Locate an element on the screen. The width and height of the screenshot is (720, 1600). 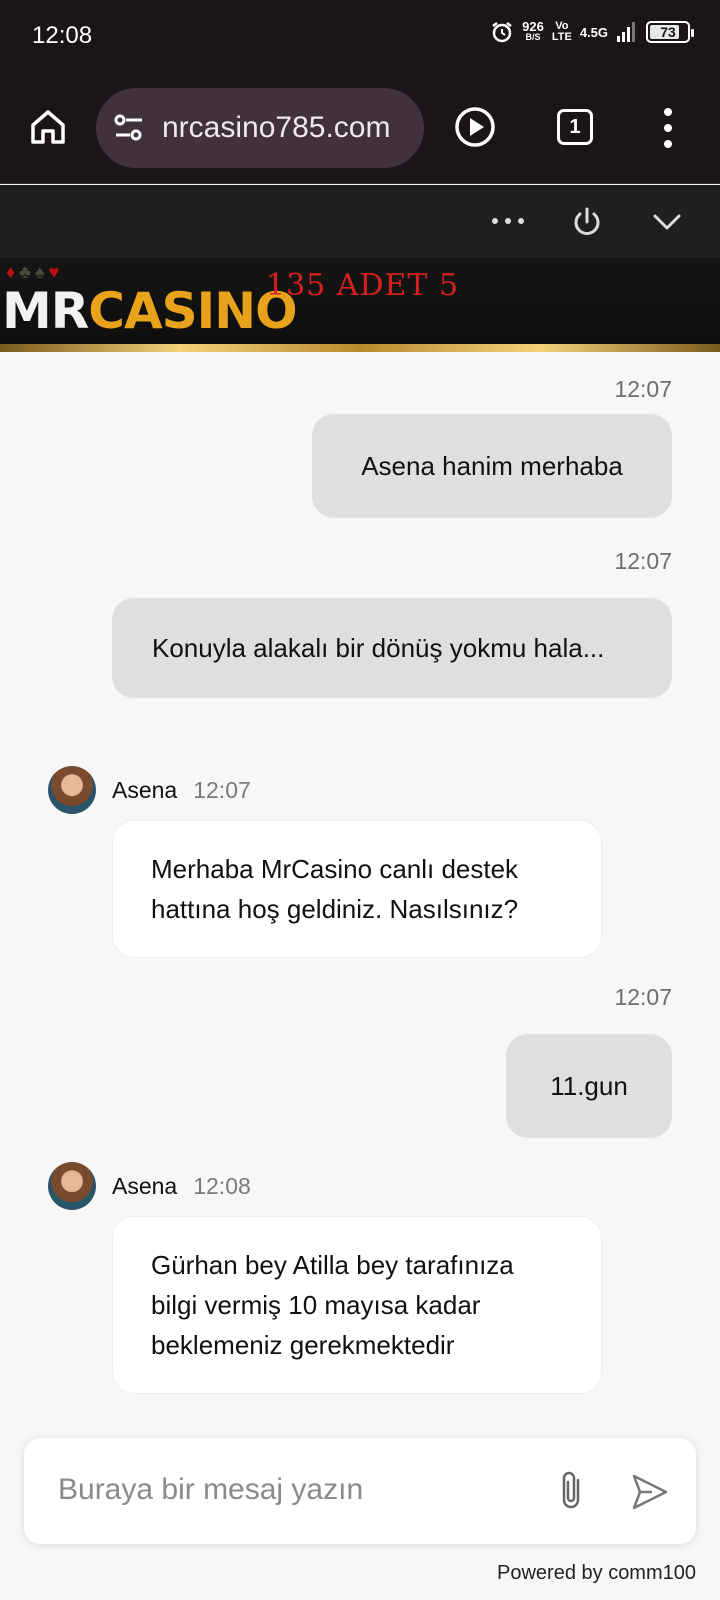
user-message-bubble: 11.gun is located at coordinates (589, 1086).